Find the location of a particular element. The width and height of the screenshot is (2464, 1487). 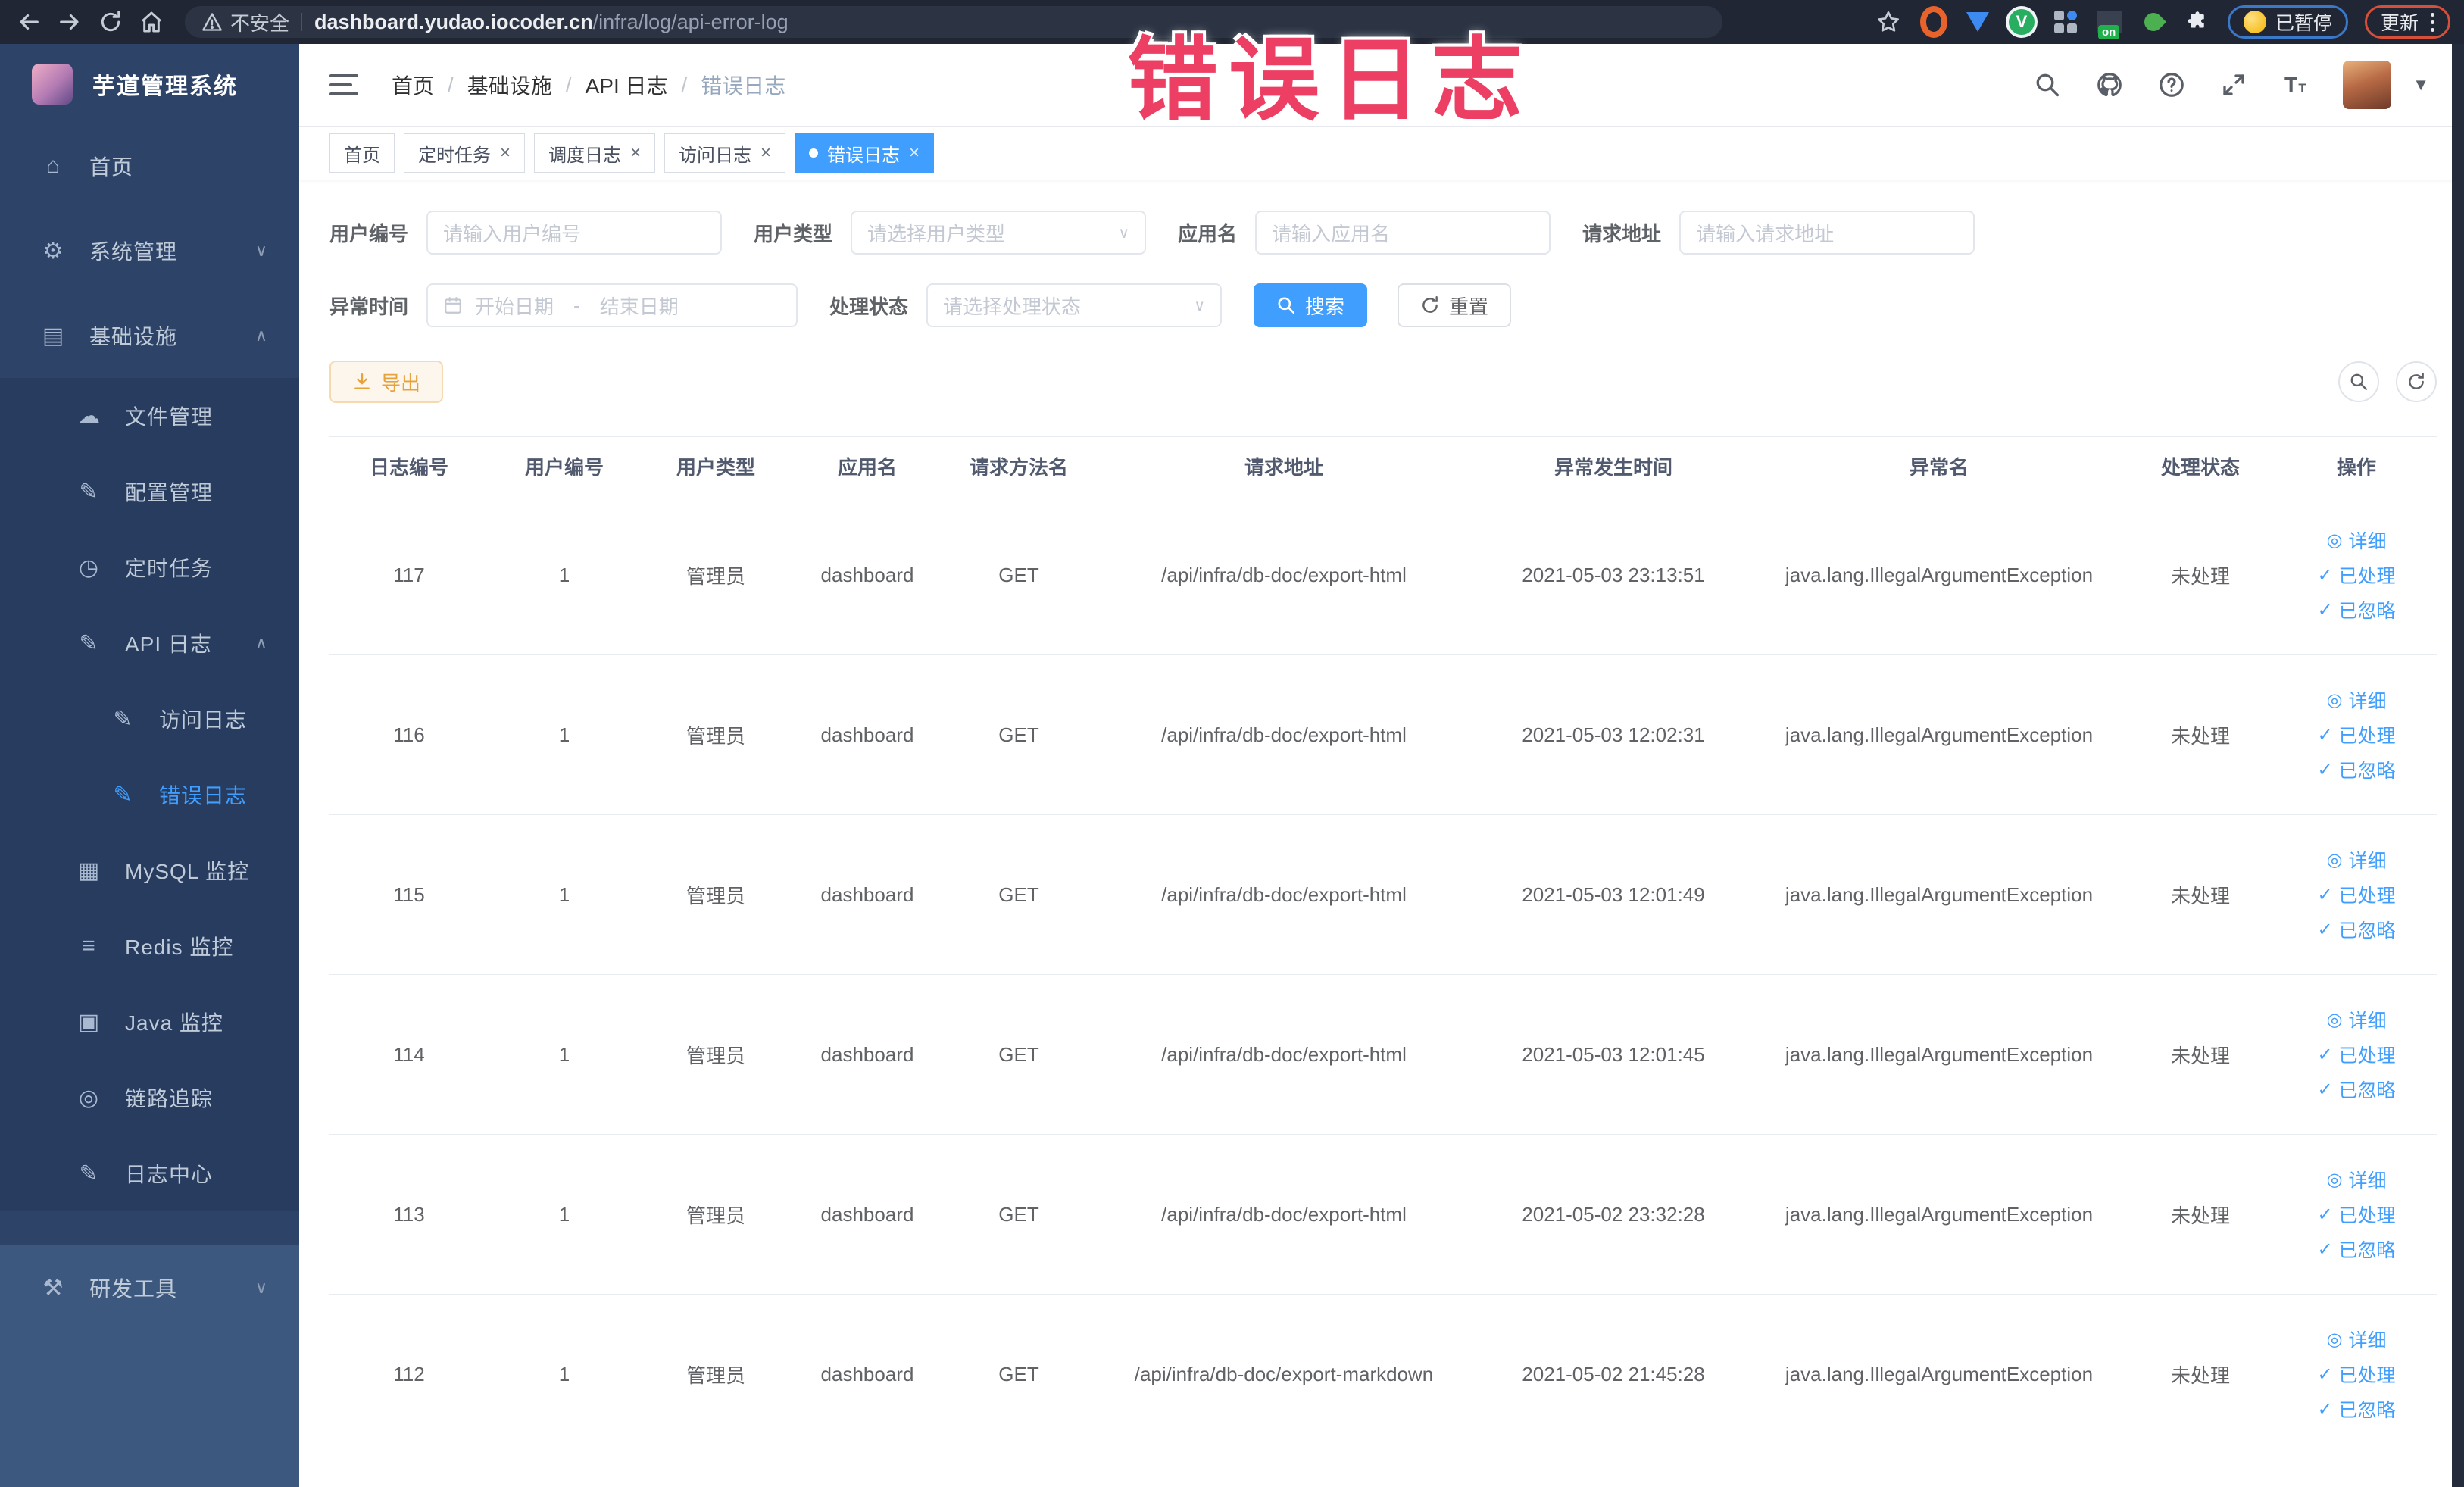

sidebar-item-api-log: ✎ API 日志 ∧ is located at coordinates (149, 643).